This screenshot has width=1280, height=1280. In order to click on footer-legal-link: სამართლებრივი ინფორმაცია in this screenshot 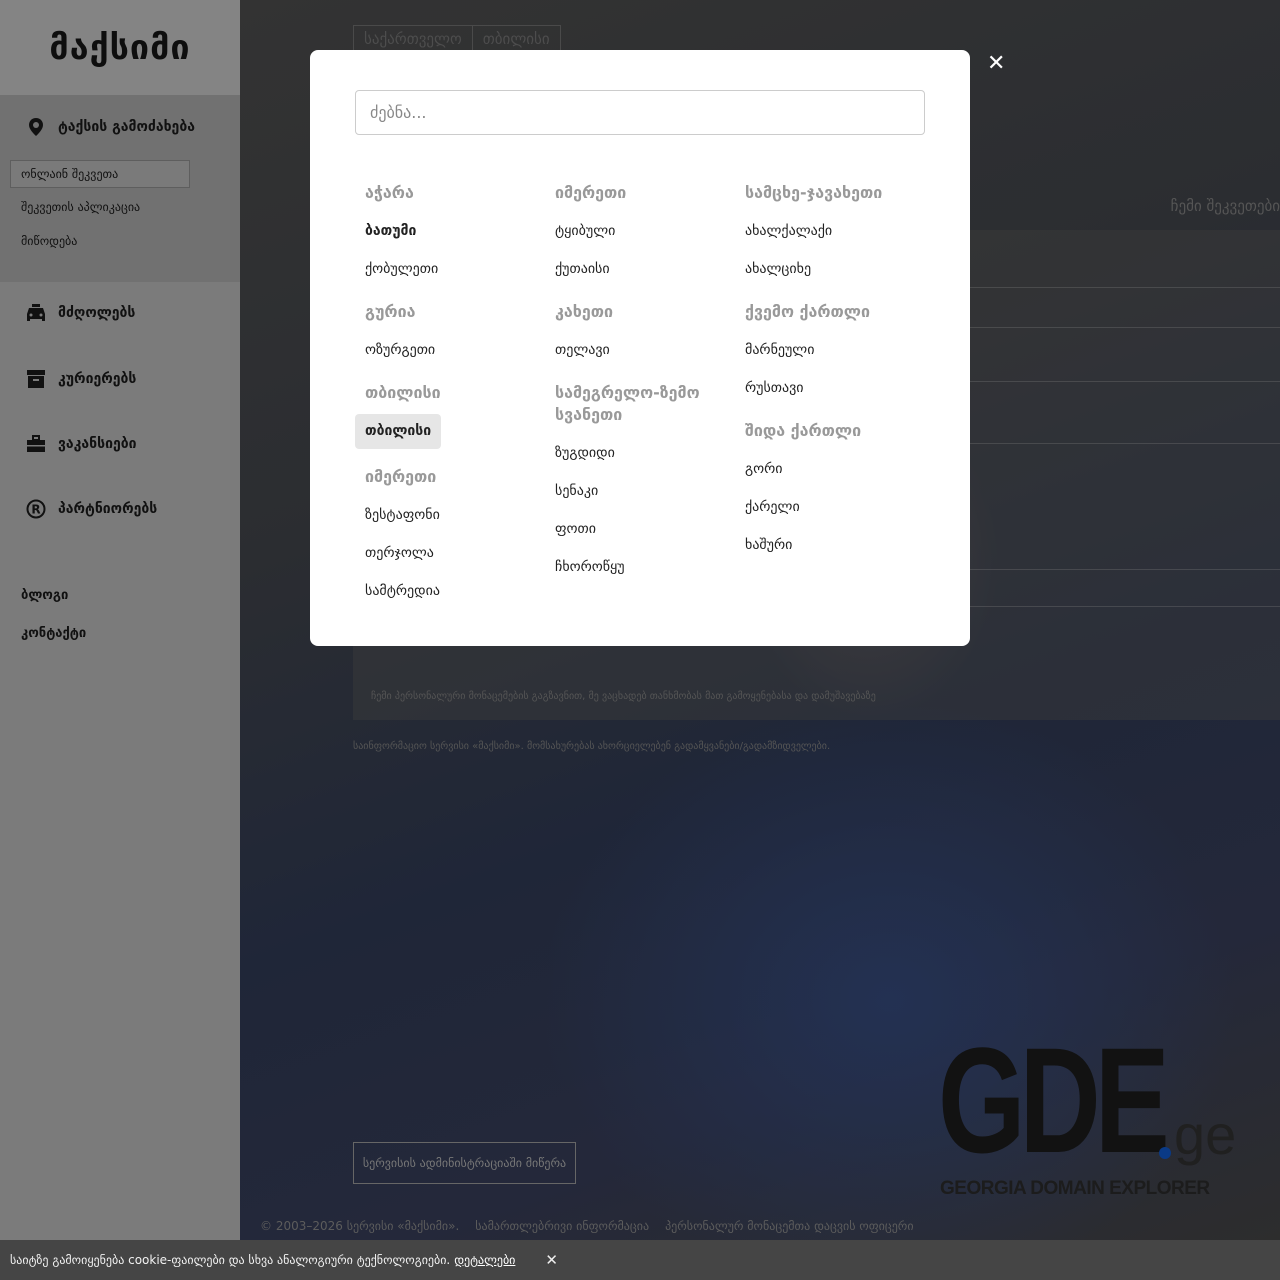, I will do `click(562, 1226)`.